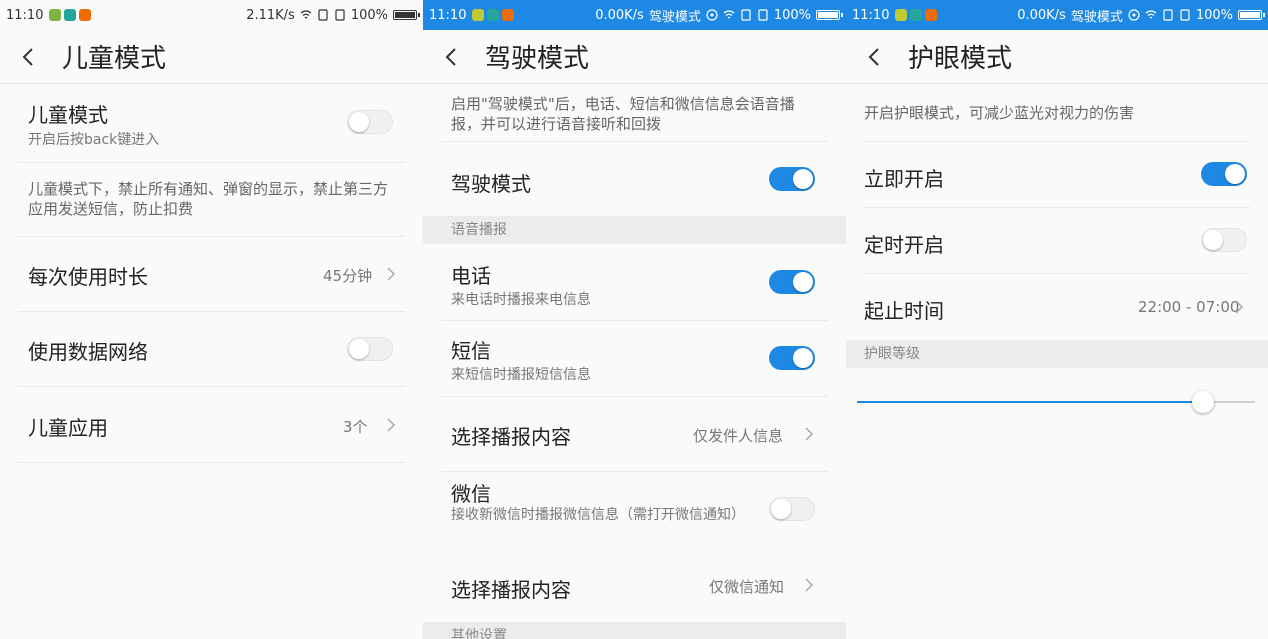 The height and width of the screenshot is (639, 1268). What do you see at coordinates (634, 434) in the screenshot?
I see `sms-content-row: 选择播报内容 仅发件人信息` at bounding box center [634, 434].